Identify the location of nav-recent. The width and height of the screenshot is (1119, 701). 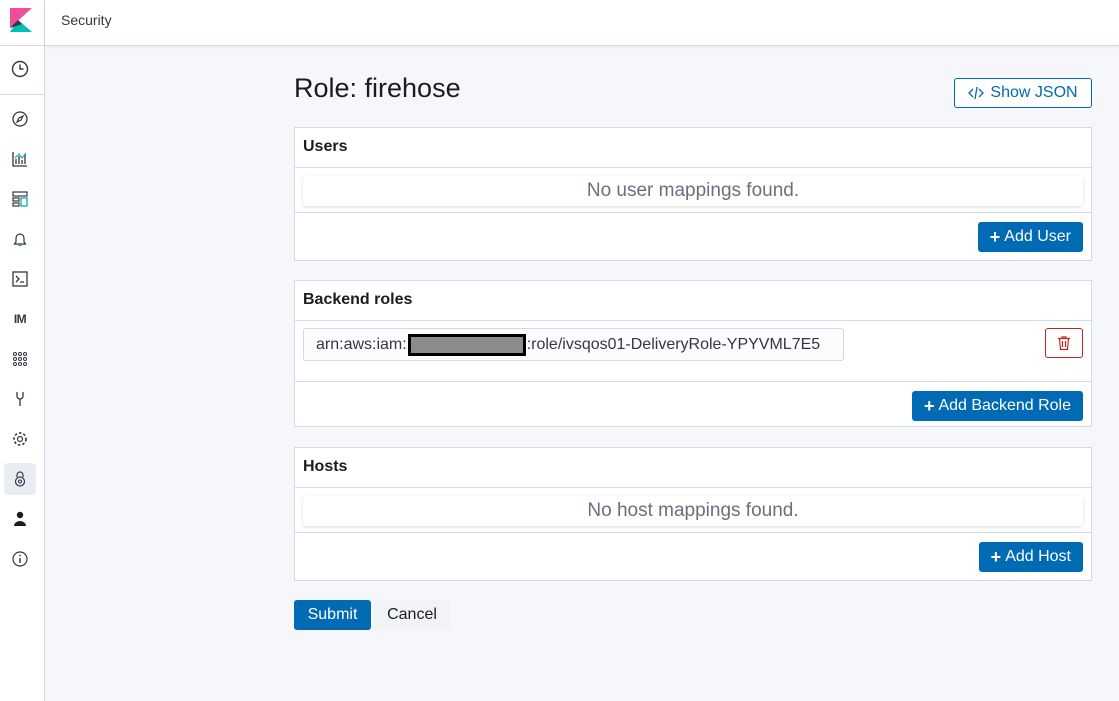
(20, 69).